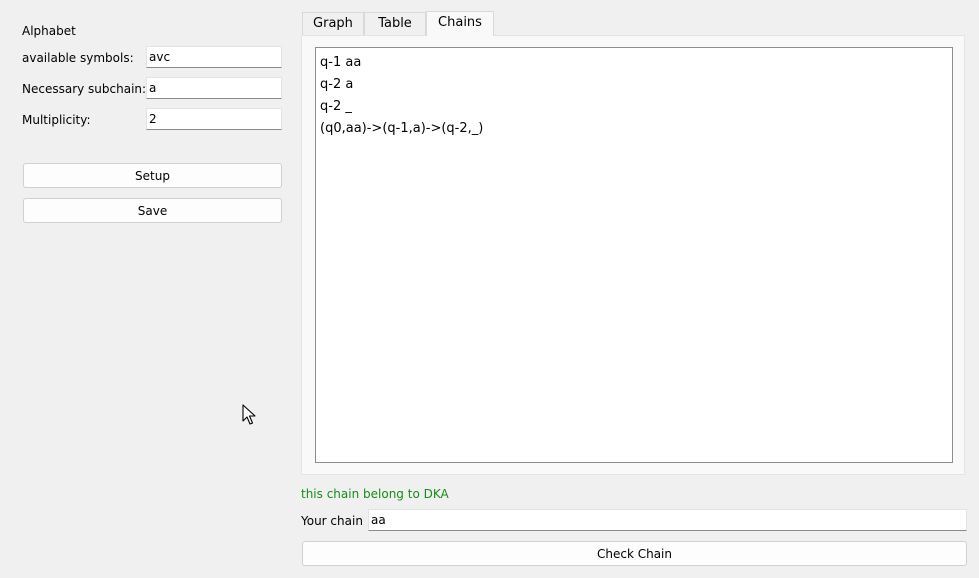 The width and height of the screenshot is (979, 578). Describe the element at coordinates (333, 23) in the screenshot. I see `tab-graph: Graph` at that location.